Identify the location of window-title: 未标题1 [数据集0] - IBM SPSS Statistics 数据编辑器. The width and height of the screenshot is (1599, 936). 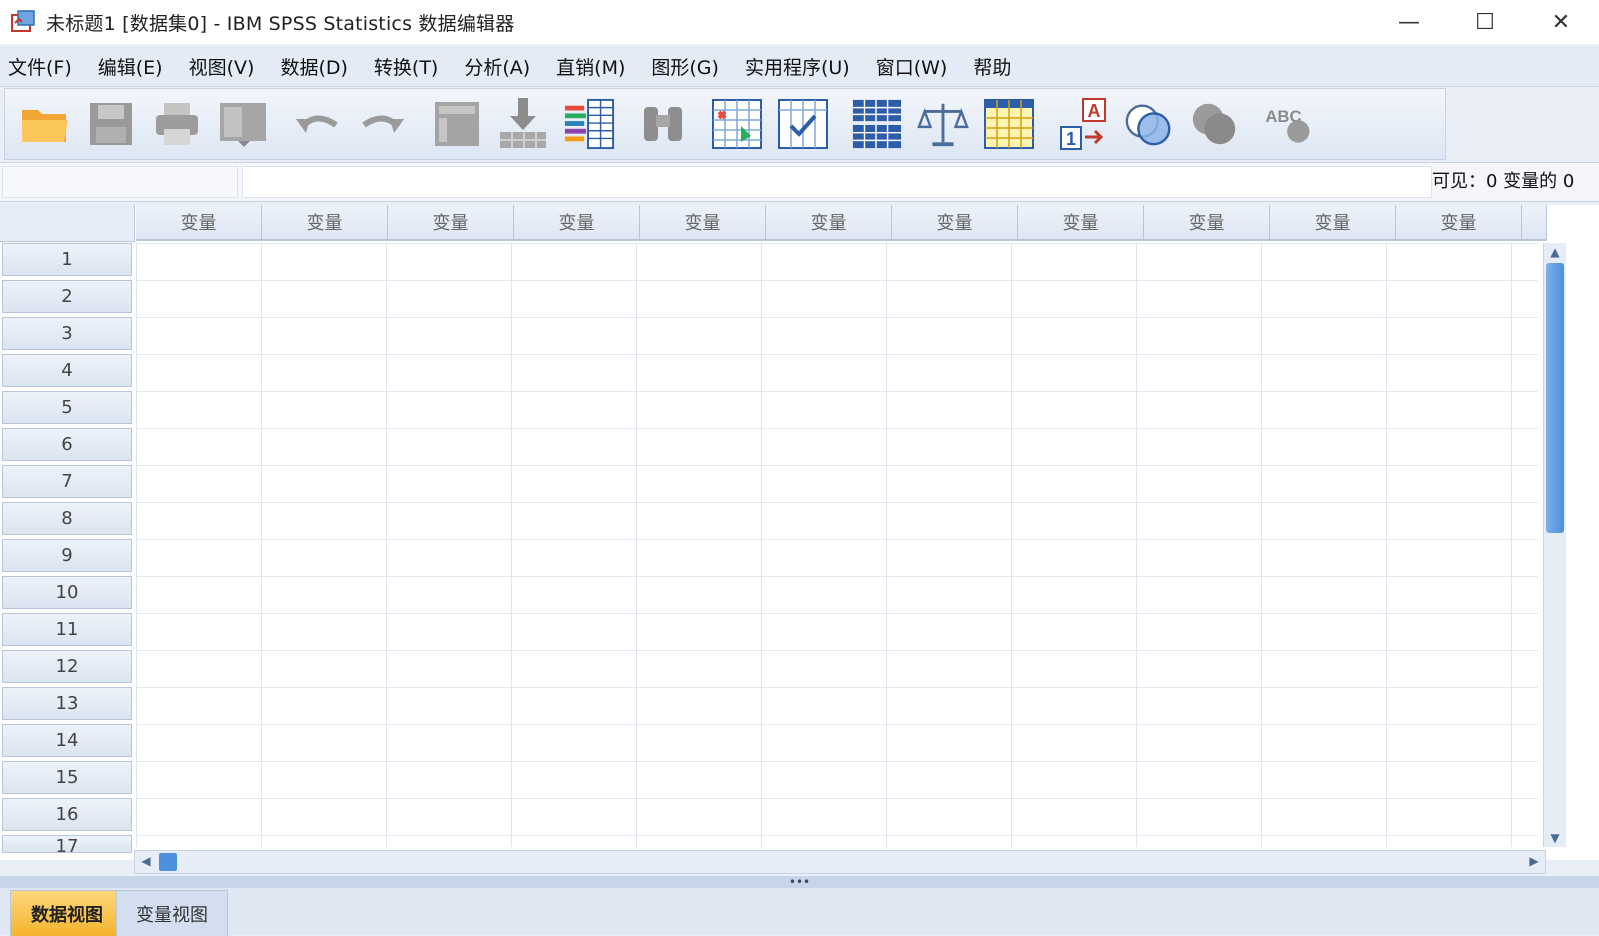
(280, 23).